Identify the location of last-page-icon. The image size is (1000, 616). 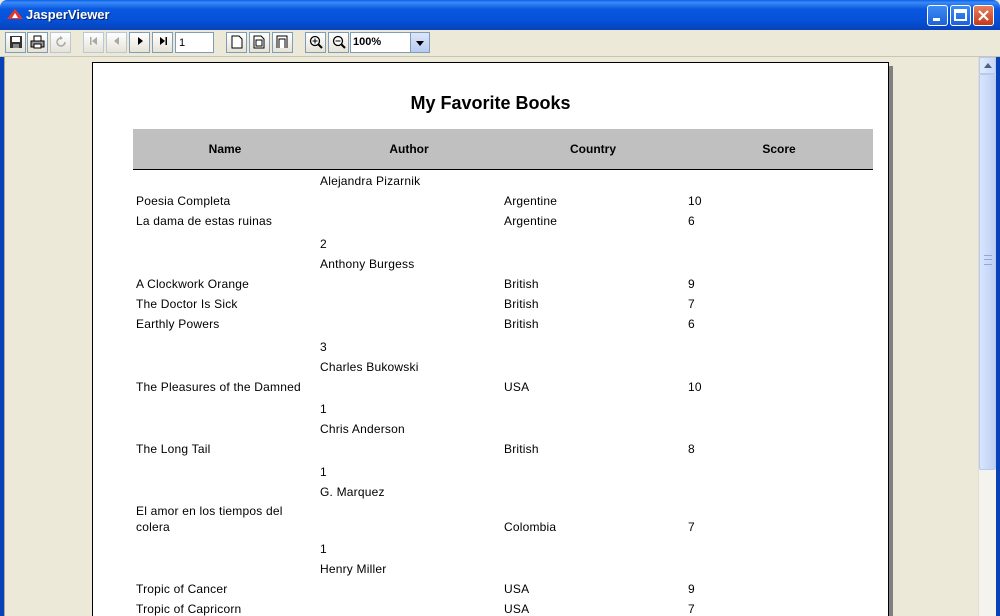
(163, 41).